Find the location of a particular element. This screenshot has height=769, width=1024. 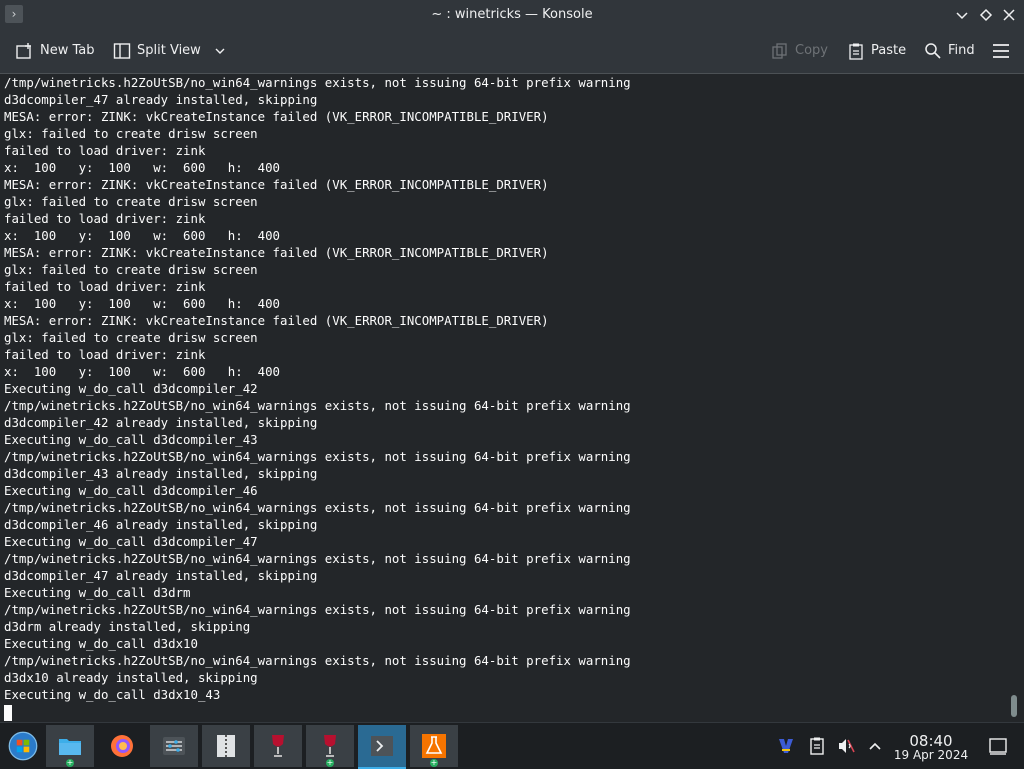

application-launcher-button is located at coordinates (24, 746).